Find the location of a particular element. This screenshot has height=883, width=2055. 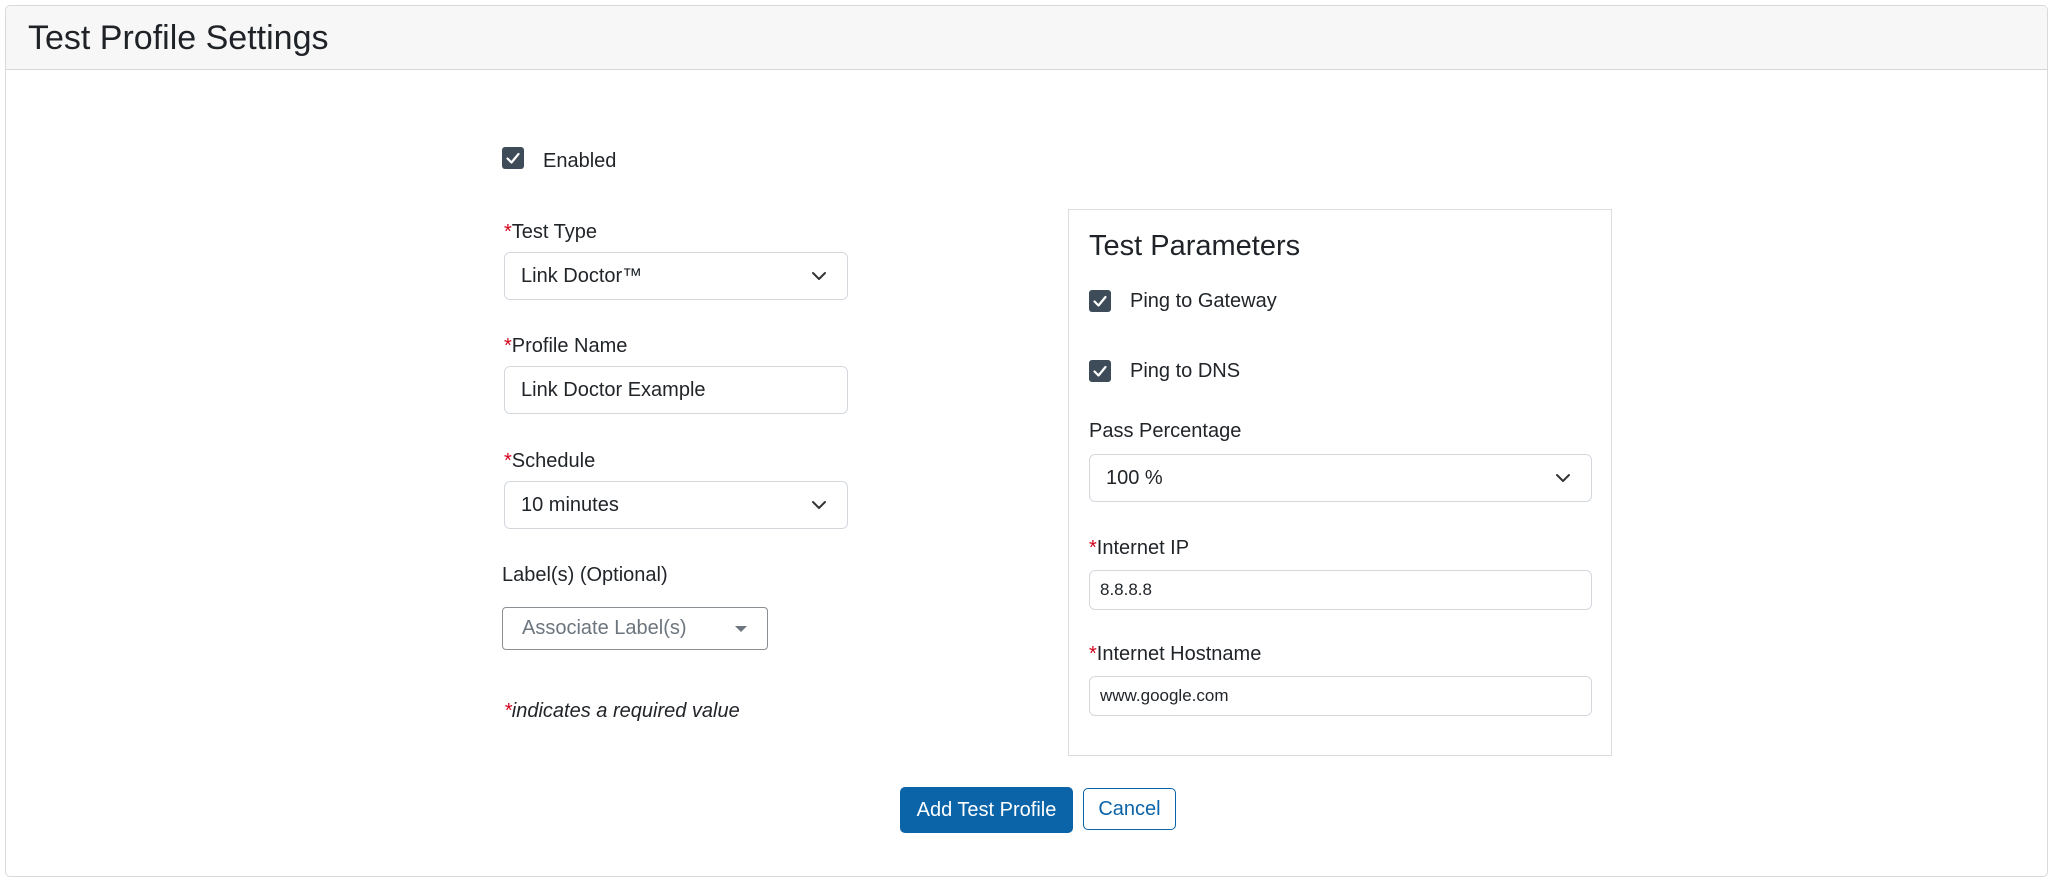

enabled-label: Enabled is located at coordinates (580, 161).